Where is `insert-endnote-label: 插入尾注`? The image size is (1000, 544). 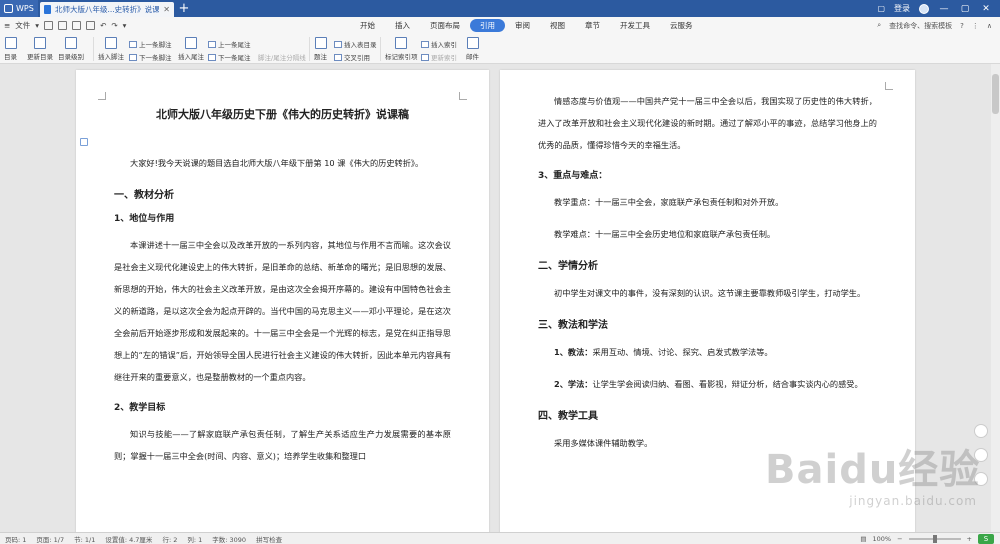 insert-endnote-label: 插入尾注 is located at coordinates (191, 57).